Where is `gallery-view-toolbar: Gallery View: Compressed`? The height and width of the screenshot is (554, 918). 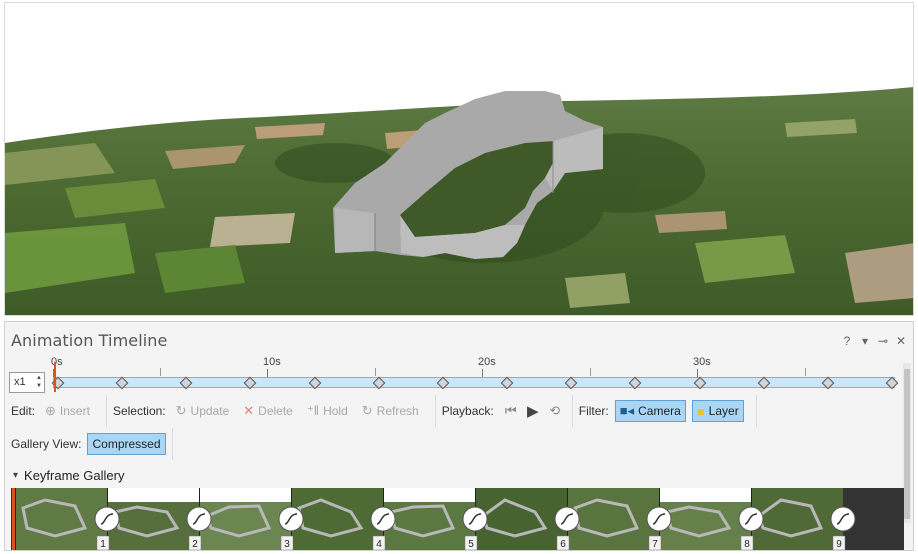
gallery-view-toolbar: Gallery View: Compressed is located at coordinates (89, 444).